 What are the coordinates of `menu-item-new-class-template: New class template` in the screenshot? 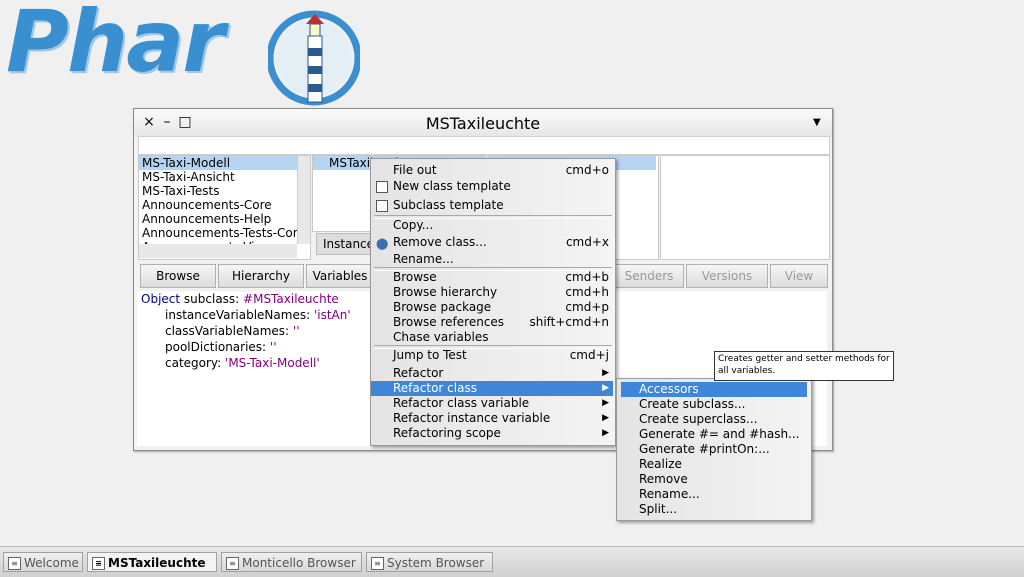 It's located at (492, 186).